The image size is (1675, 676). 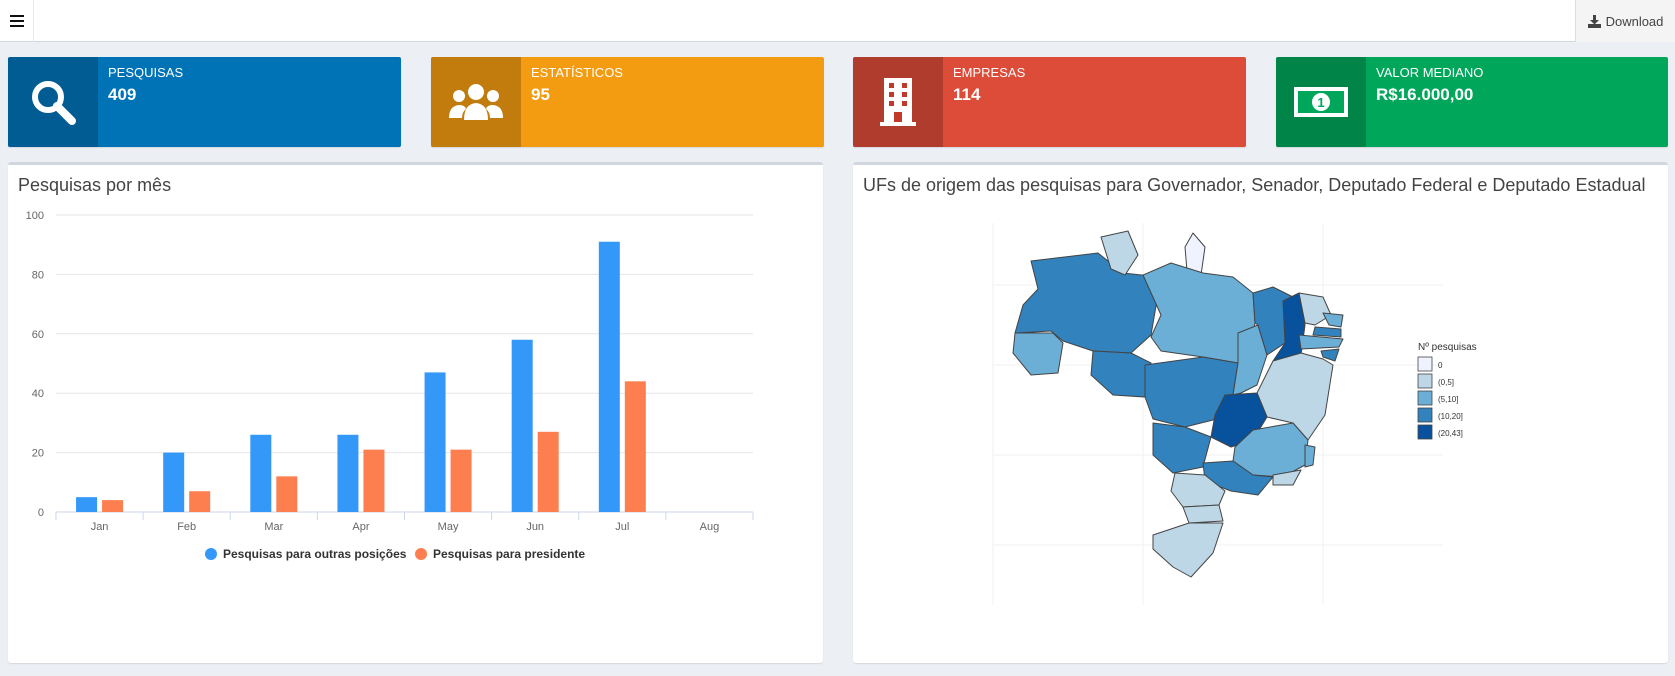 What do you see at coordinates (710, 527) in the screenshot?
I see `x-tick-label: Aug` at bounding box center [710, 527].